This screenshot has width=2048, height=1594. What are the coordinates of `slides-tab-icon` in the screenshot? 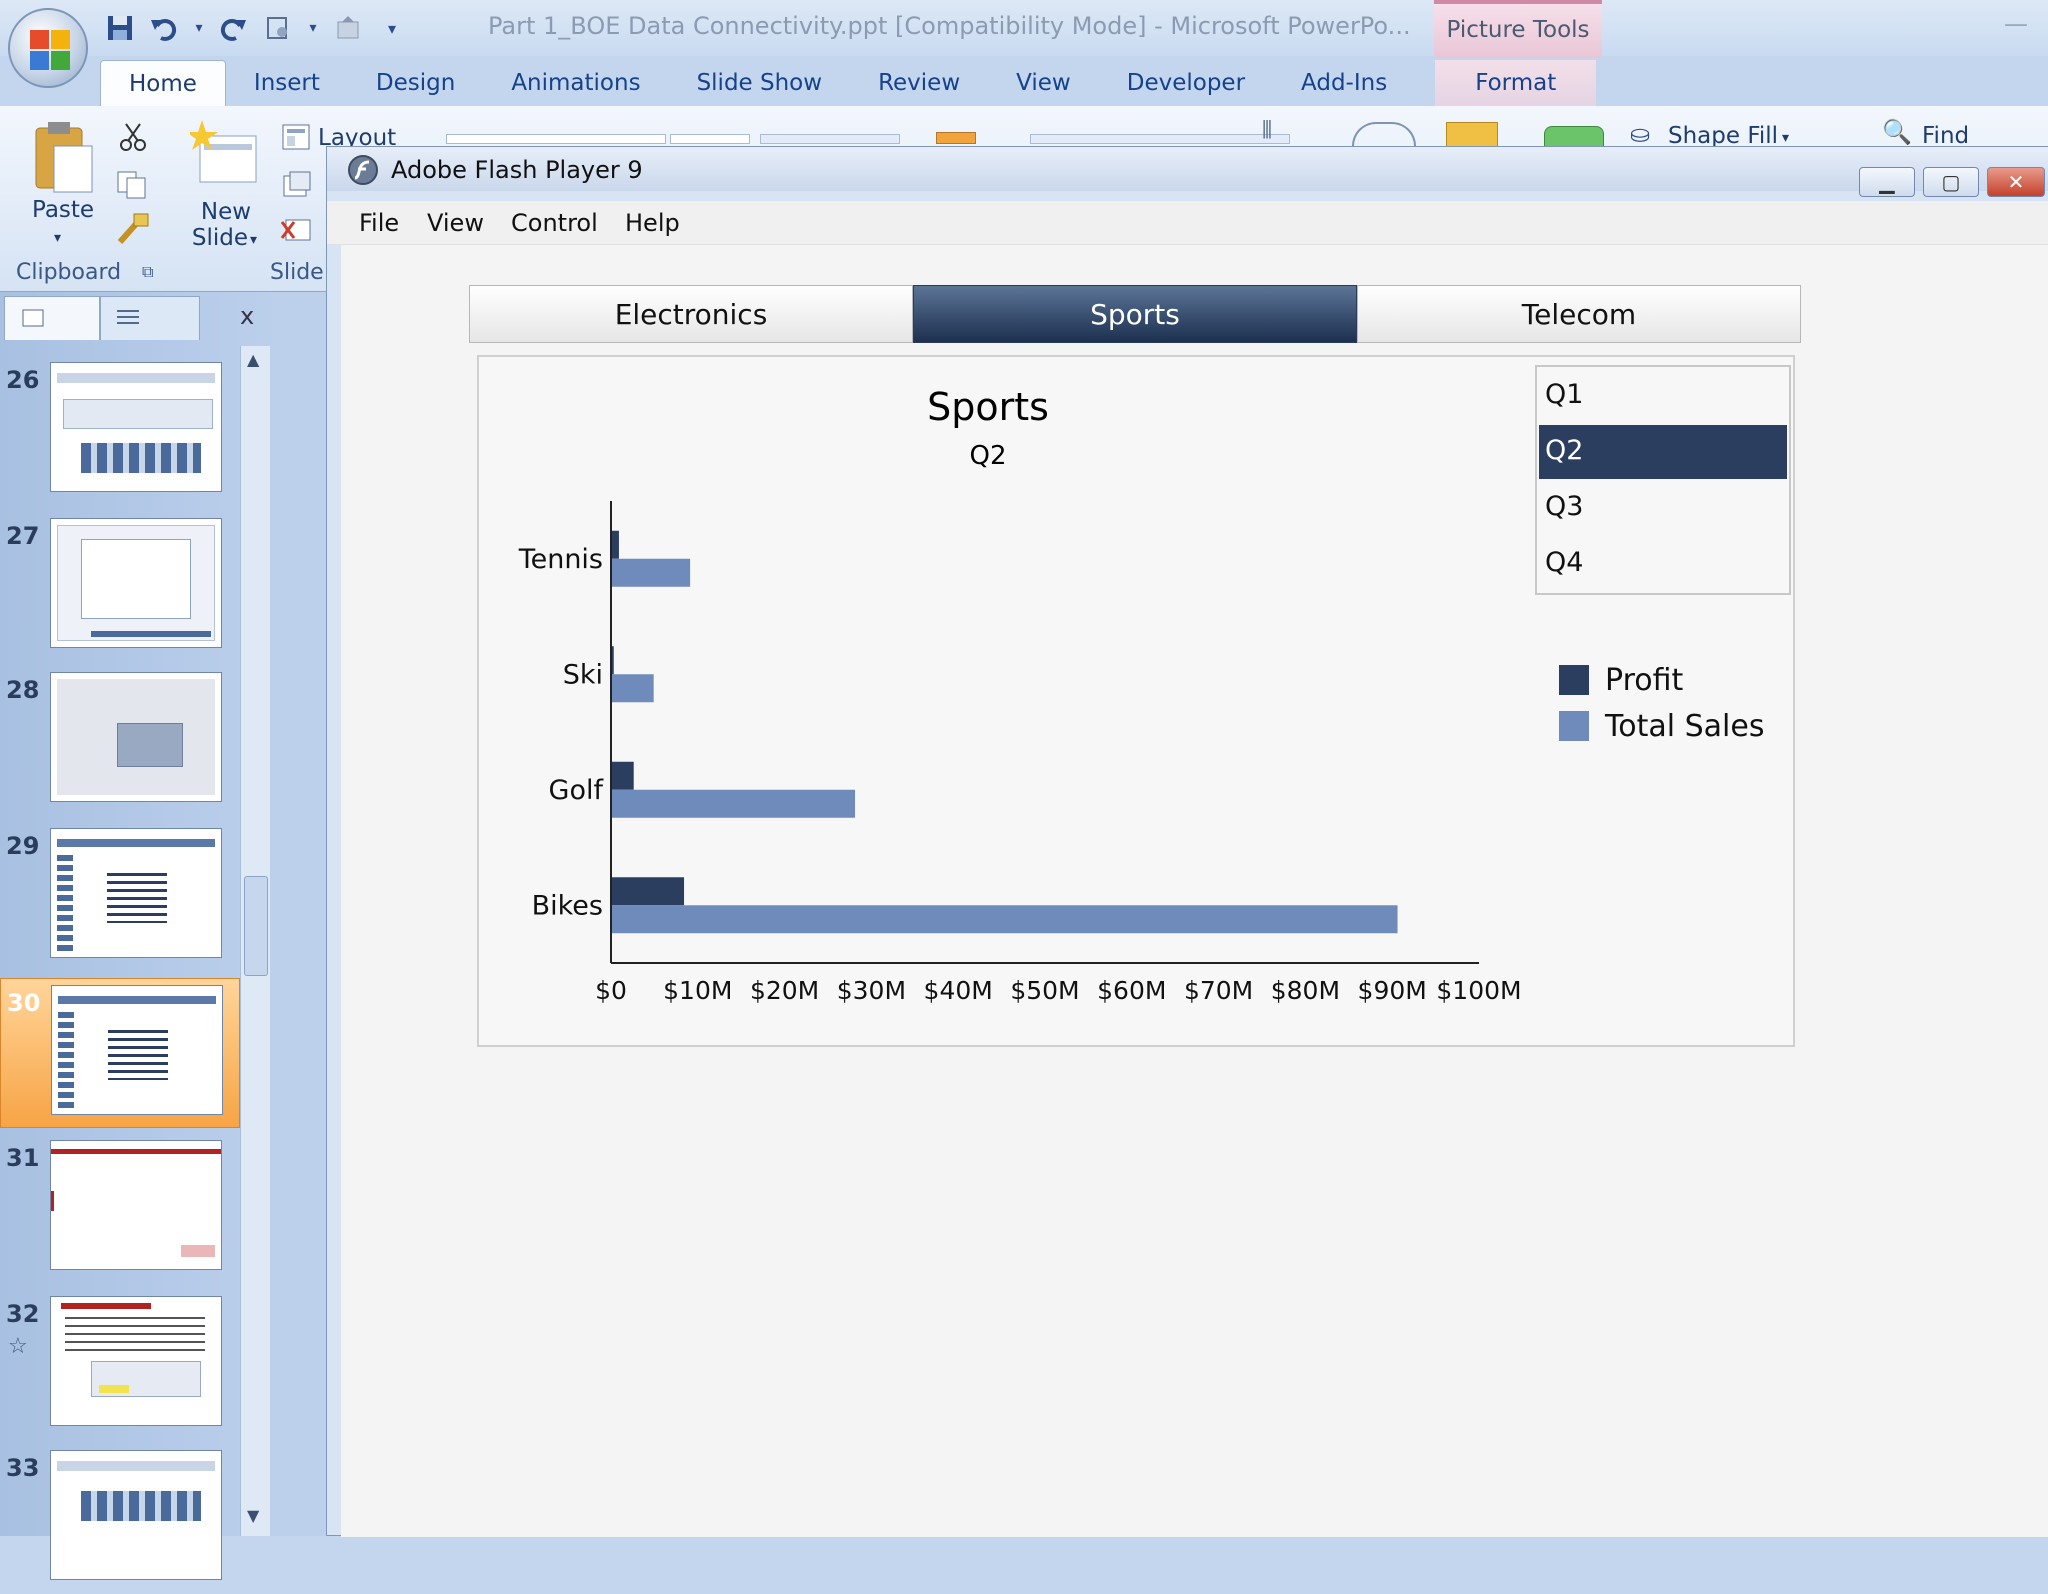 It's located at (33, 318).